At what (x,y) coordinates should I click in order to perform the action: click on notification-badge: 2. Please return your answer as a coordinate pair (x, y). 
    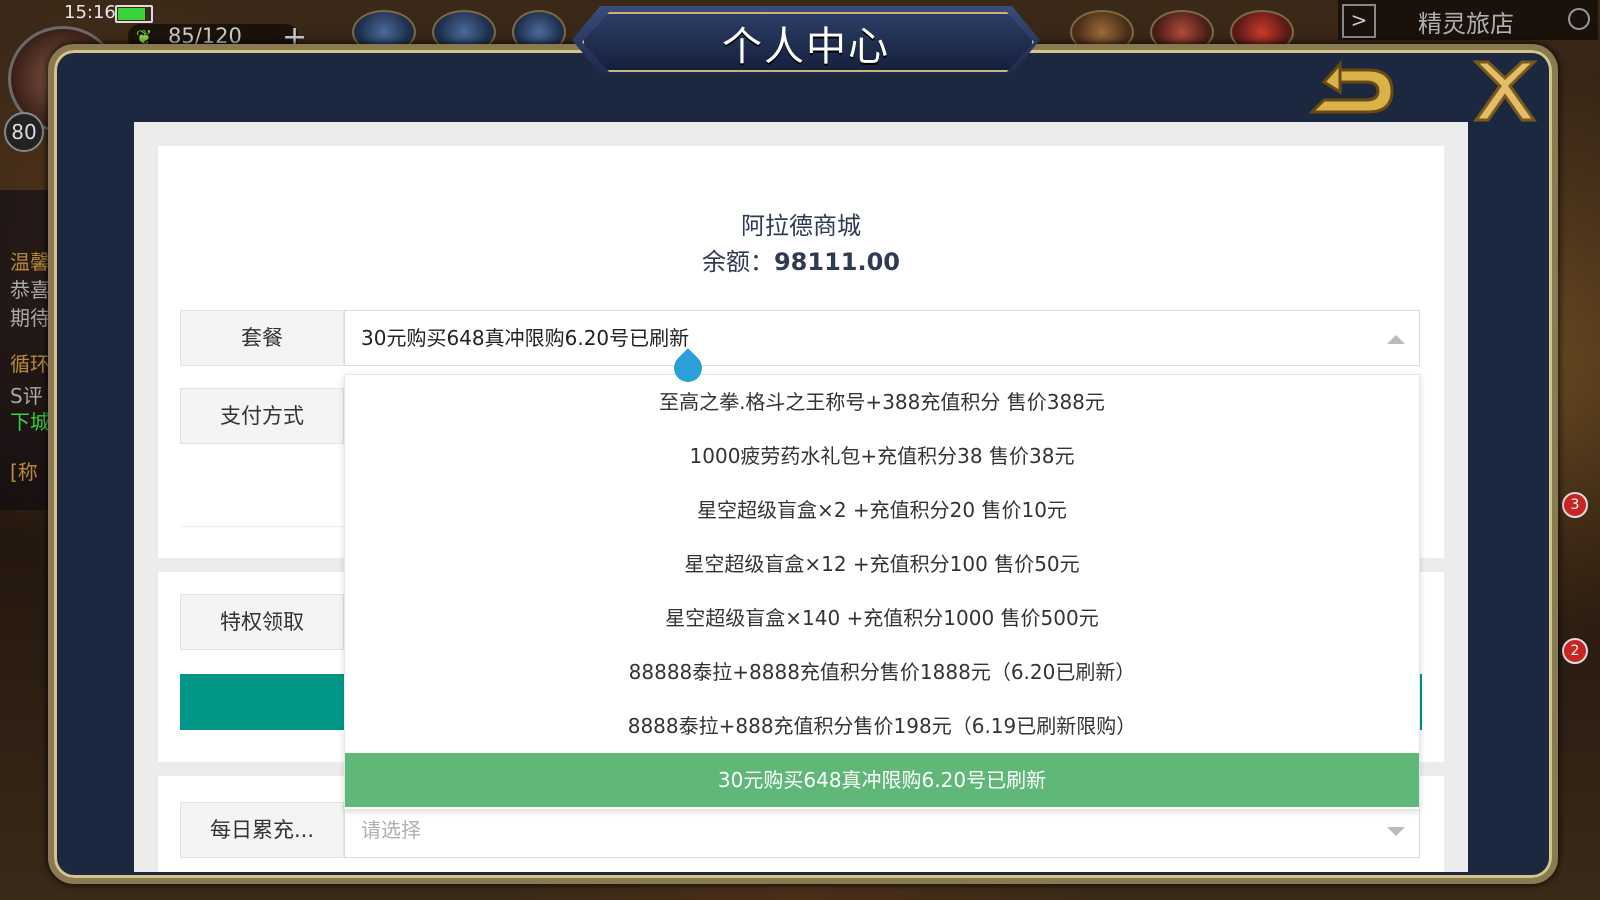
    Looking at the image, I should click on (1575, 651).